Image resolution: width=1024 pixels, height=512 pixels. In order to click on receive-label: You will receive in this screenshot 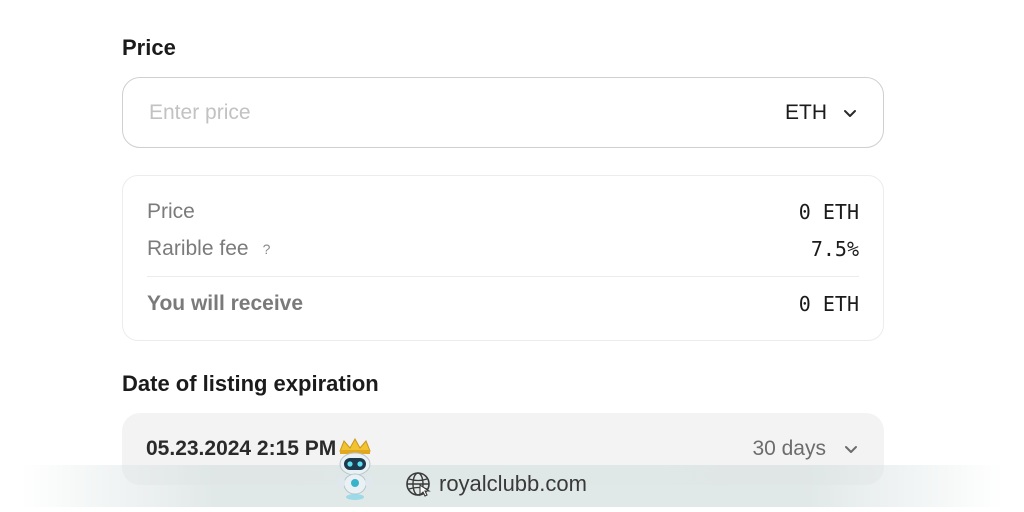, I will do `click(225, 303)`.